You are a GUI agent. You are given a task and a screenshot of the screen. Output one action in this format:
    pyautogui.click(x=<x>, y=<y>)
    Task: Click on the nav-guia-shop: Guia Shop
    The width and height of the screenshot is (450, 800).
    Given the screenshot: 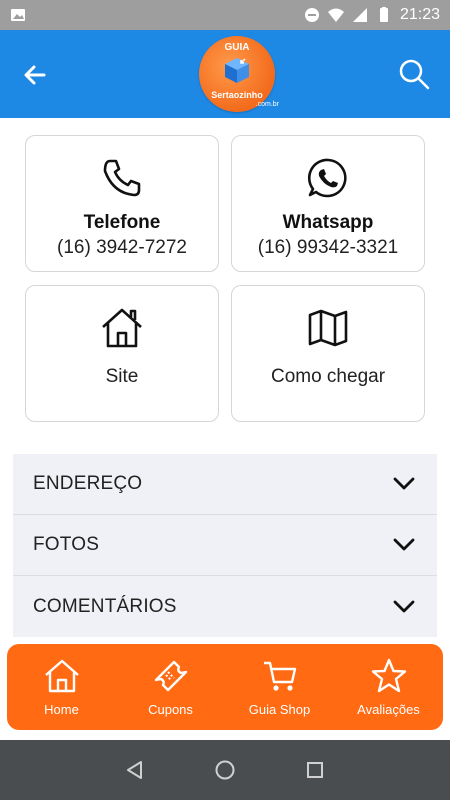 What is the action you would take?
    pyautogui.click(x=279, y=687)
    